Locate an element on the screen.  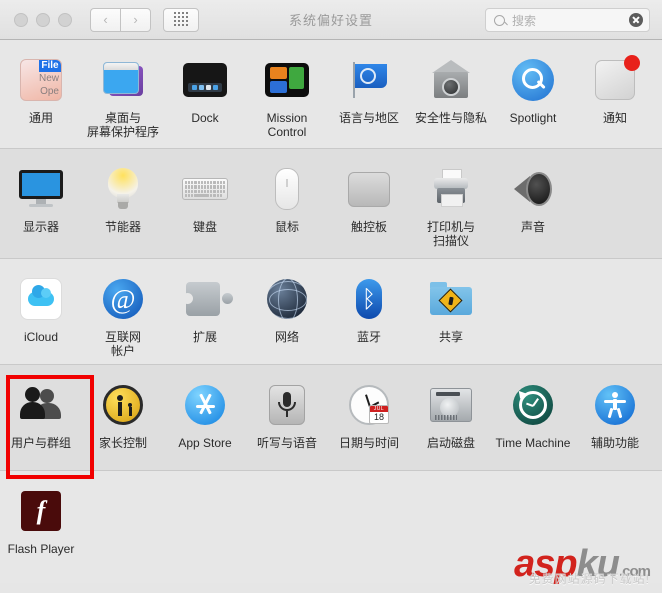
pref-item-label: 触控板 is located at coordinates (368, 227).